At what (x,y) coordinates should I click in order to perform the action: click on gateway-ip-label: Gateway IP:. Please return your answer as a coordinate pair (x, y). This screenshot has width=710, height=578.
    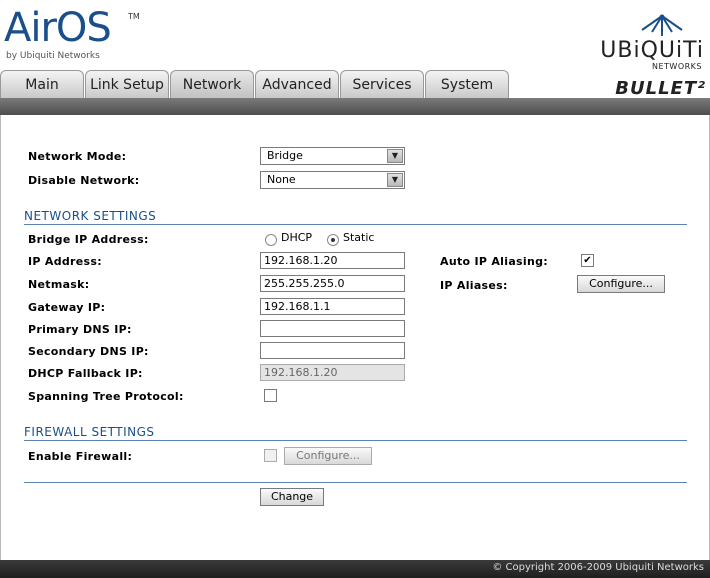
    Looking at the image, I should click on (67, 307).